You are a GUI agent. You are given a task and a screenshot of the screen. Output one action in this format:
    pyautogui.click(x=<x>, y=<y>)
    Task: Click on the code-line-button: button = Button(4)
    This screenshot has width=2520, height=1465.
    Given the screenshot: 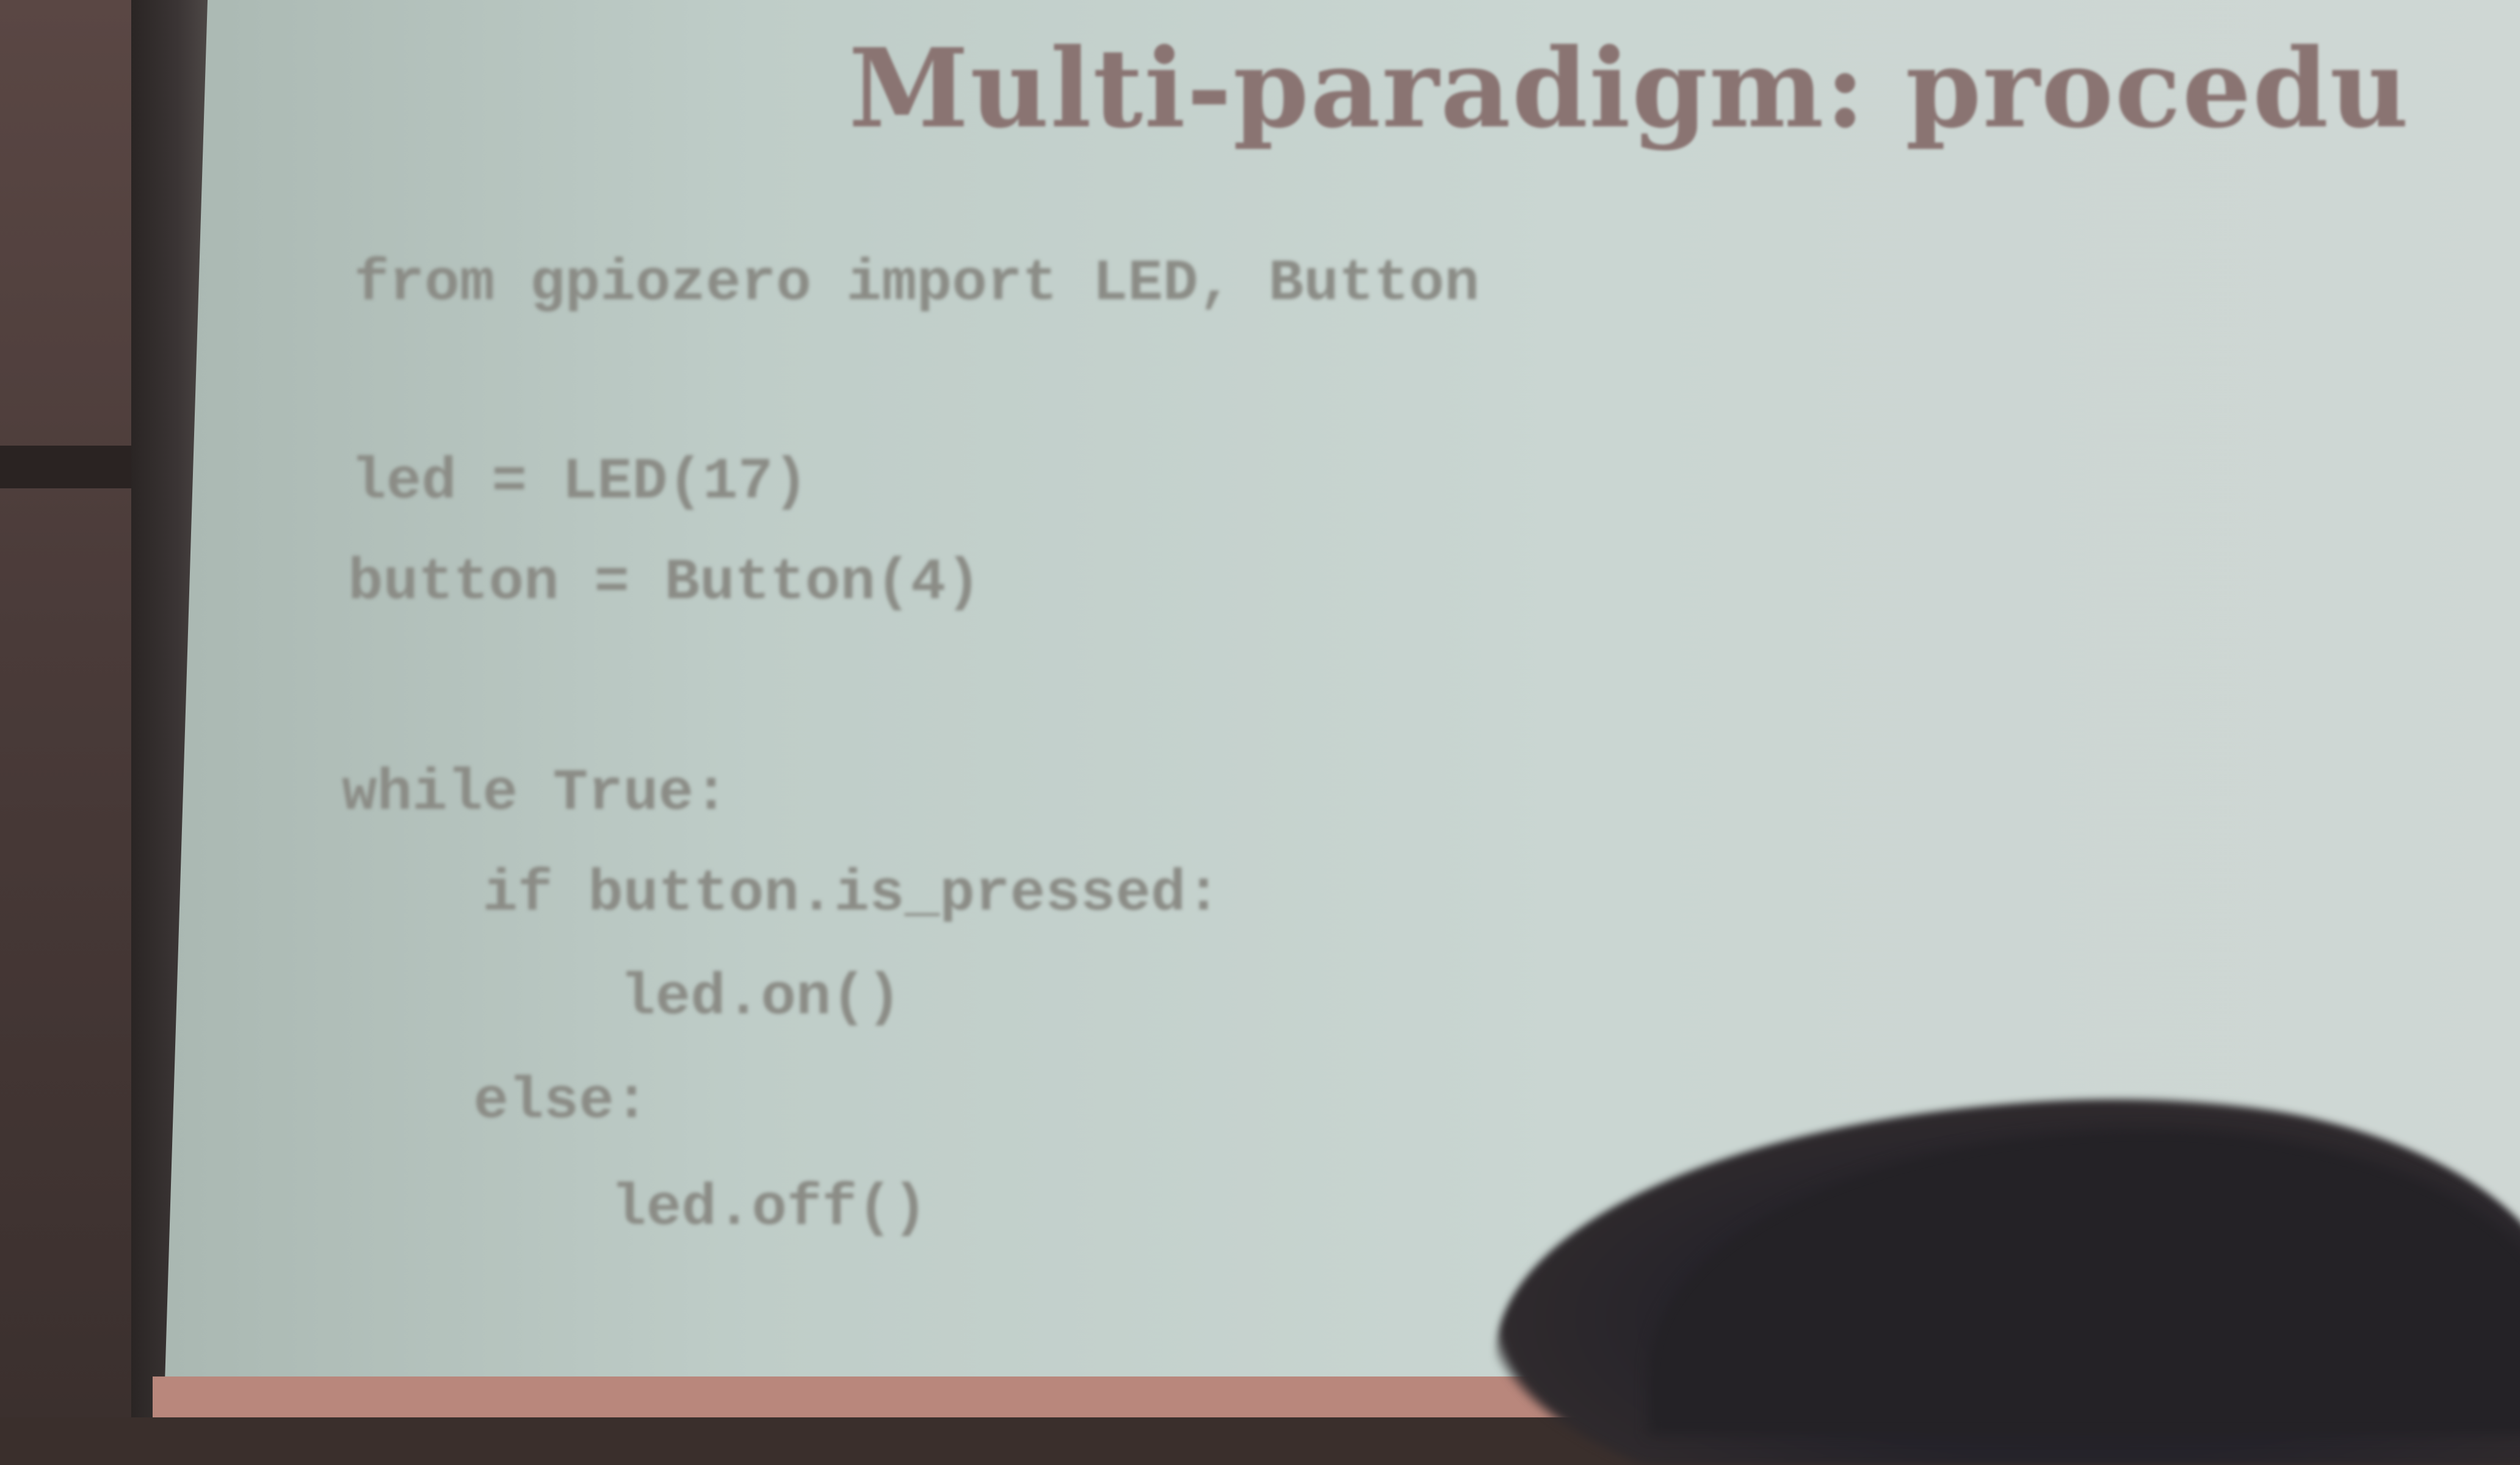 What is the action you would take?
    pyautogui.click(x=664, y=583)
    